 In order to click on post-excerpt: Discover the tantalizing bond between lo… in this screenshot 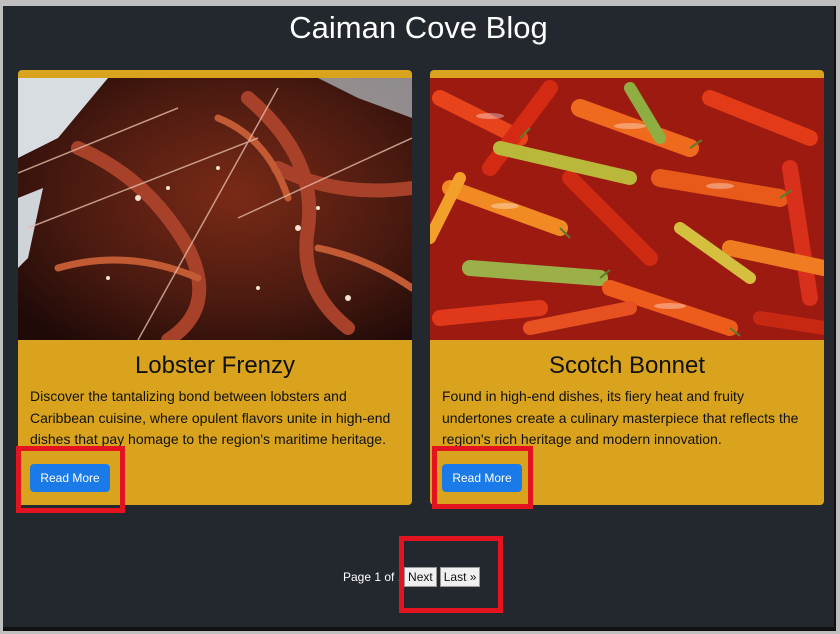, I will do `click(210, 417)`.